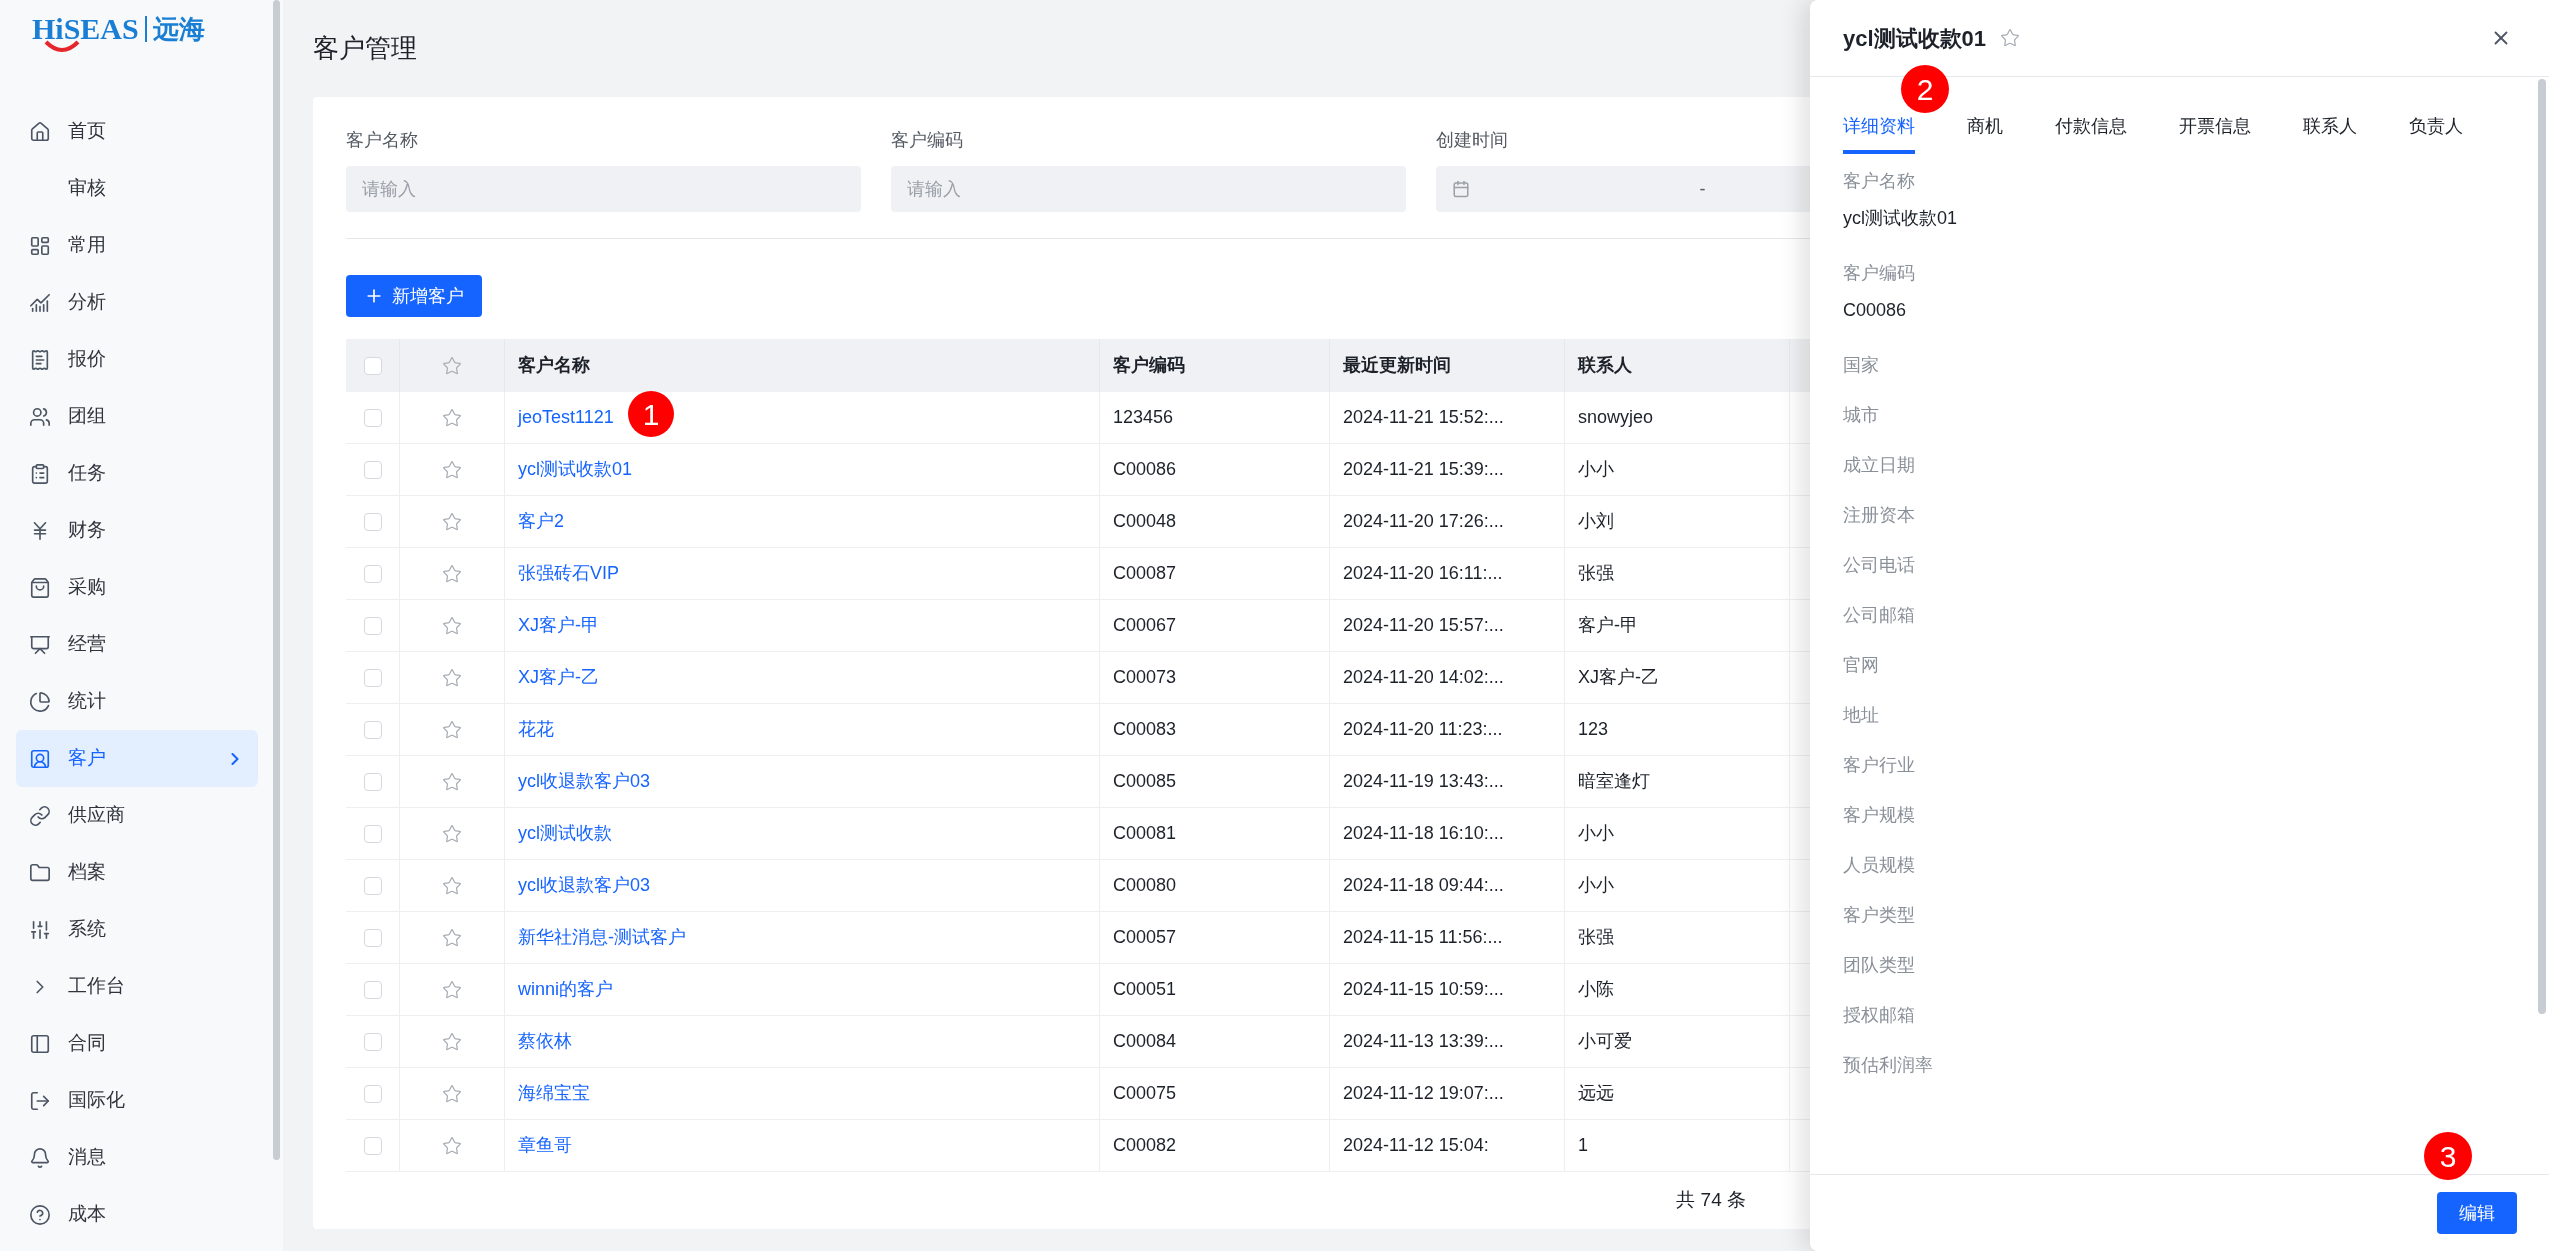  I want to click on table-cell-text: 小刘, so click(1596, 521).